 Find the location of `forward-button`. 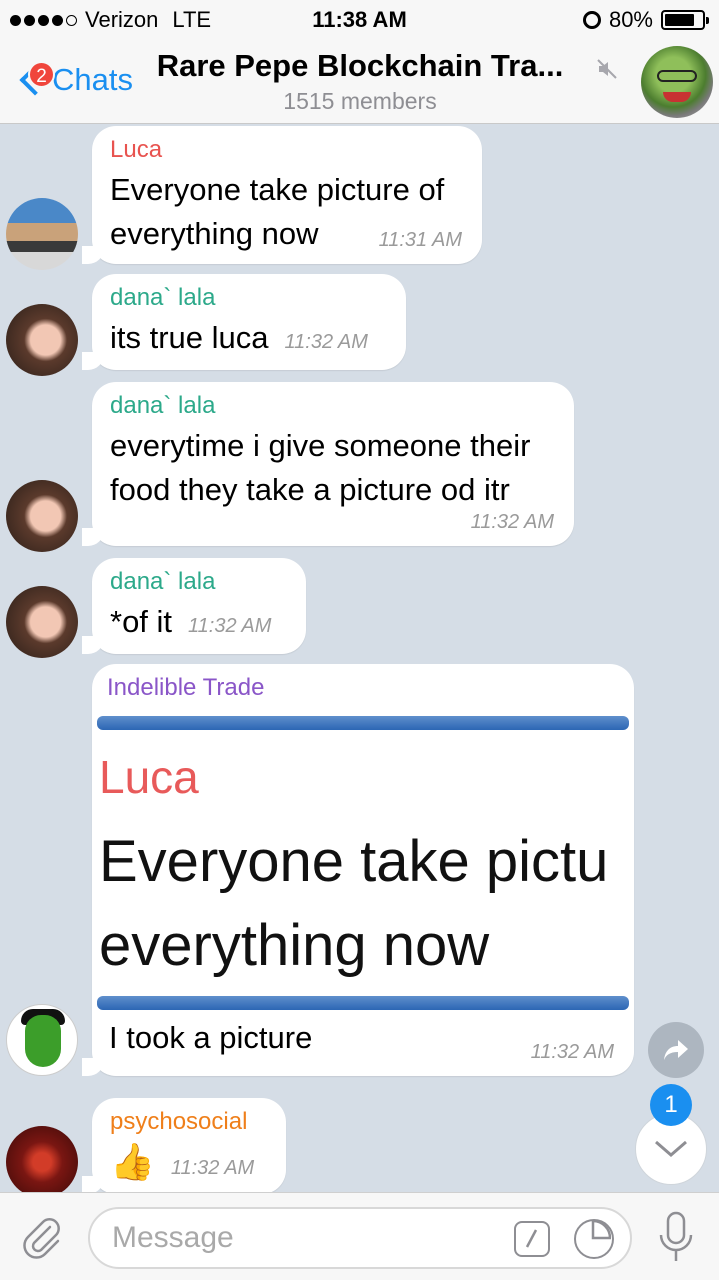

forward-button is located at coordinates (676, 1050).